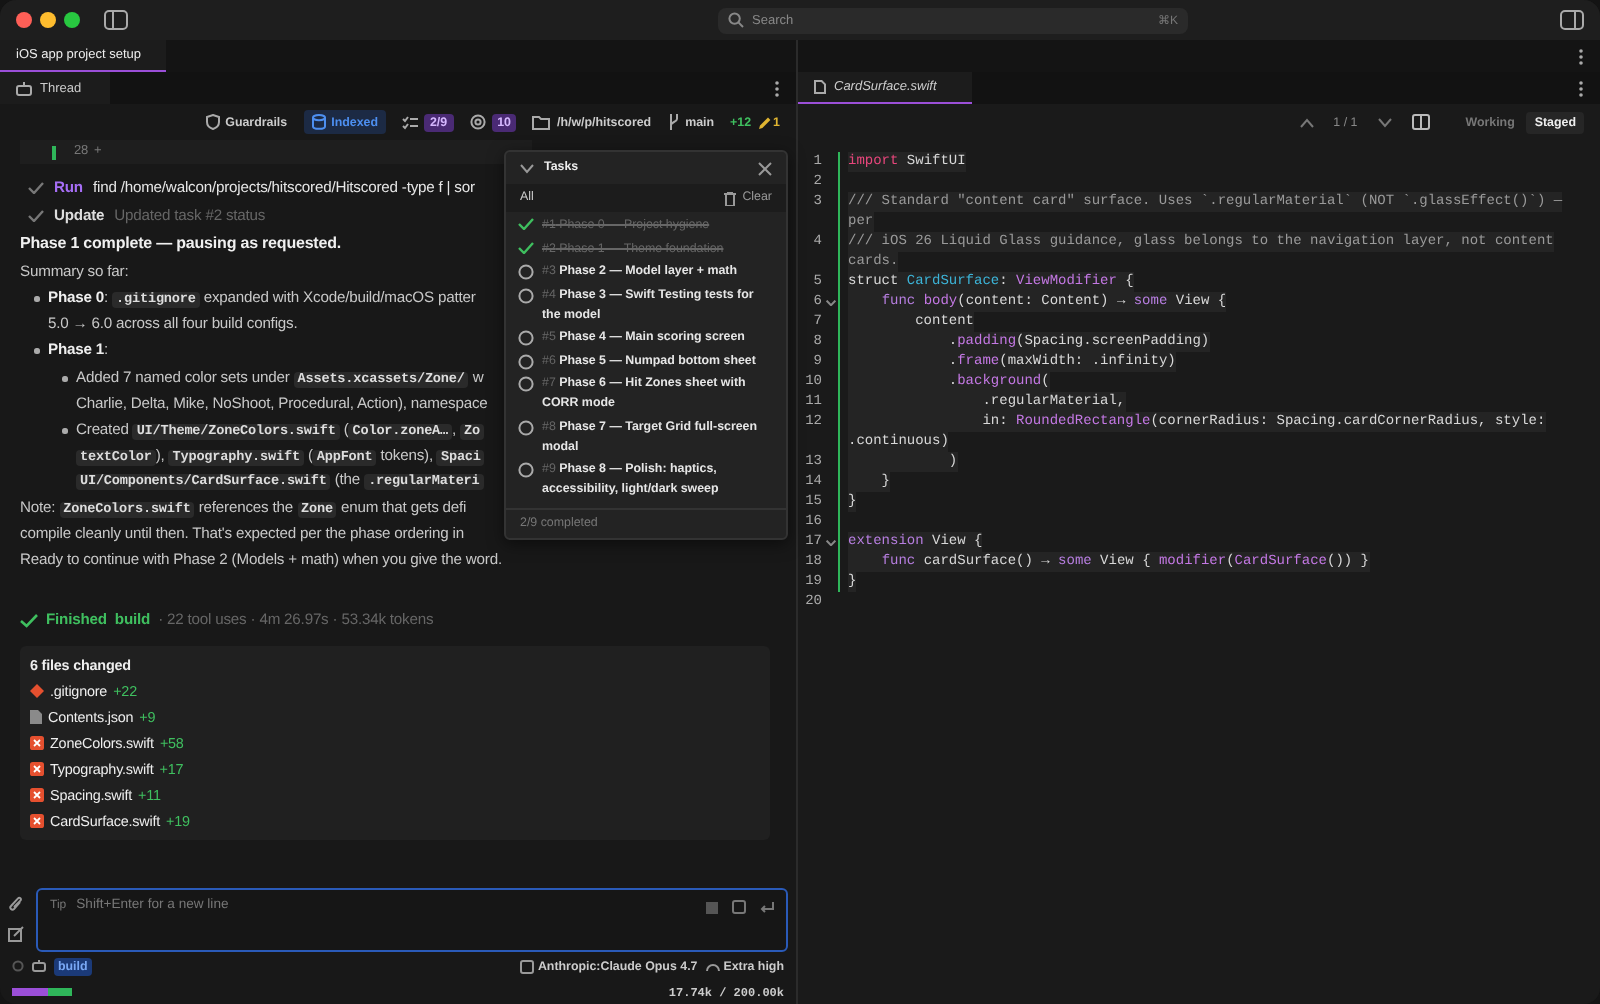 The image size is (1600, 1004). Describe the element at coordinates (409, 122) in the screenshot. I see `checklist-icon` at that location.